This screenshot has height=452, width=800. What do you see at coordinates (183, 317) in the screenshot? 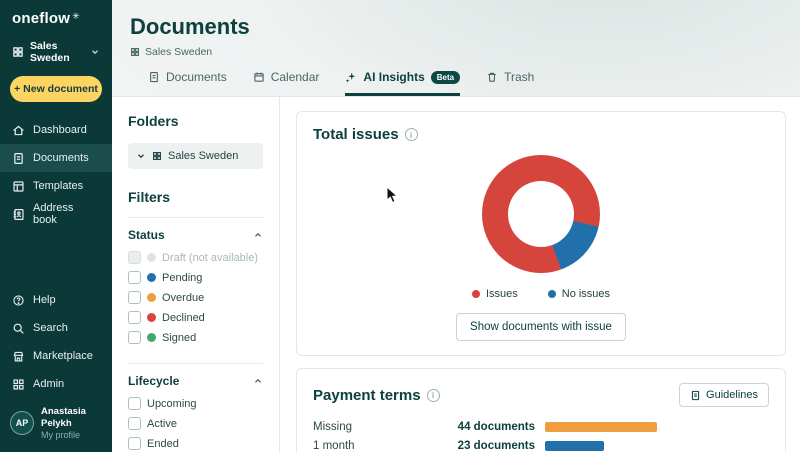
I see `option-label: Declined` at bounding box center [183, 317].